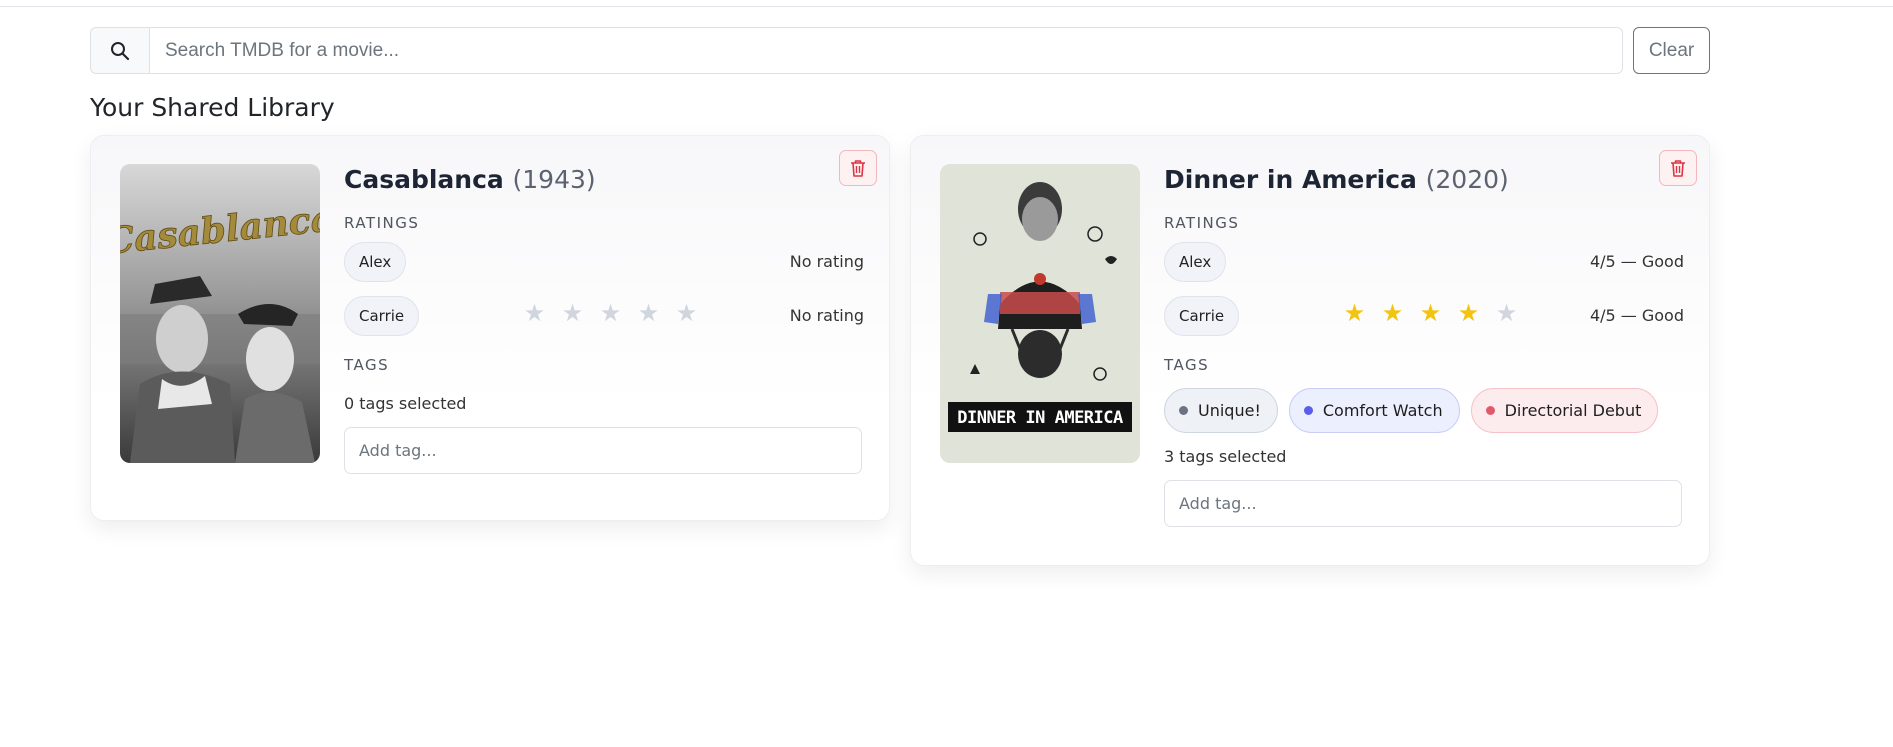 The height and width of the screenshot is (747, 1893). Describe the element at coordinates (1573, 410) in the screenshot. I see `tag-label: Directorial Debut` at that location.